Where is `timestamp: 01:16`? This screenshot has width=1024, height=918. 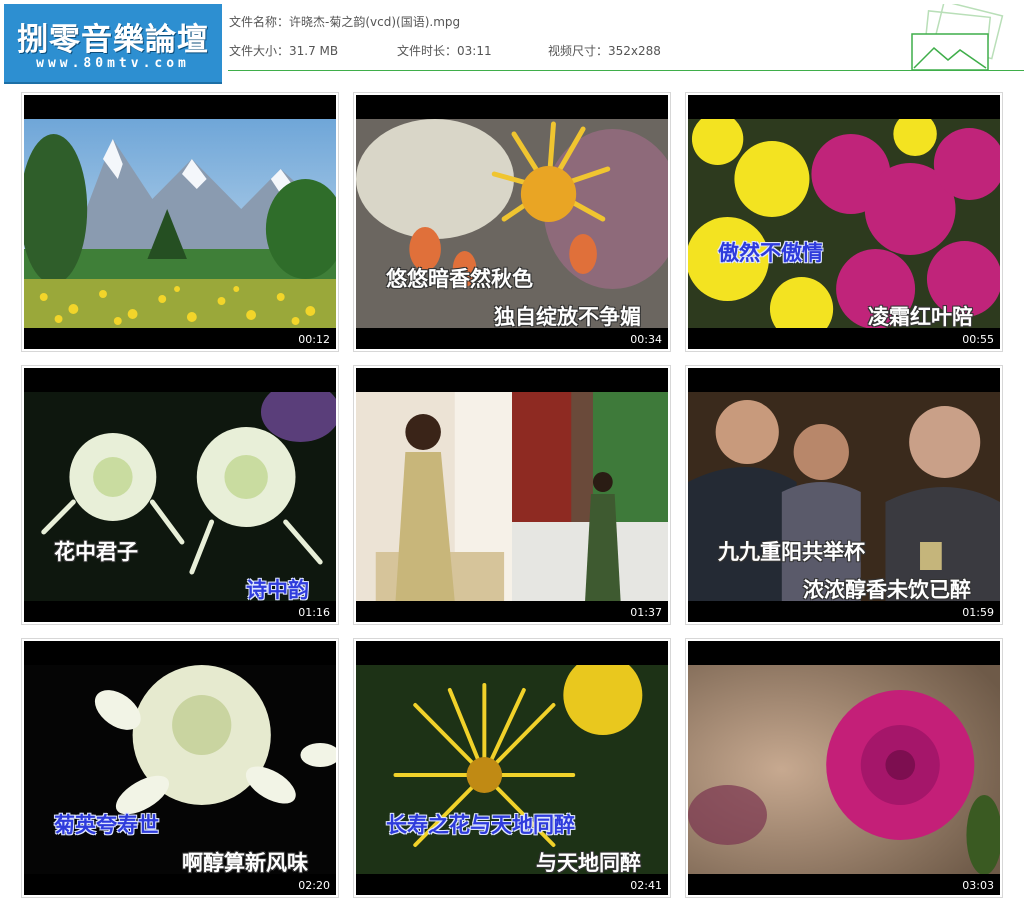
timestamp: 01:16 is located at coordinates (314, 612).